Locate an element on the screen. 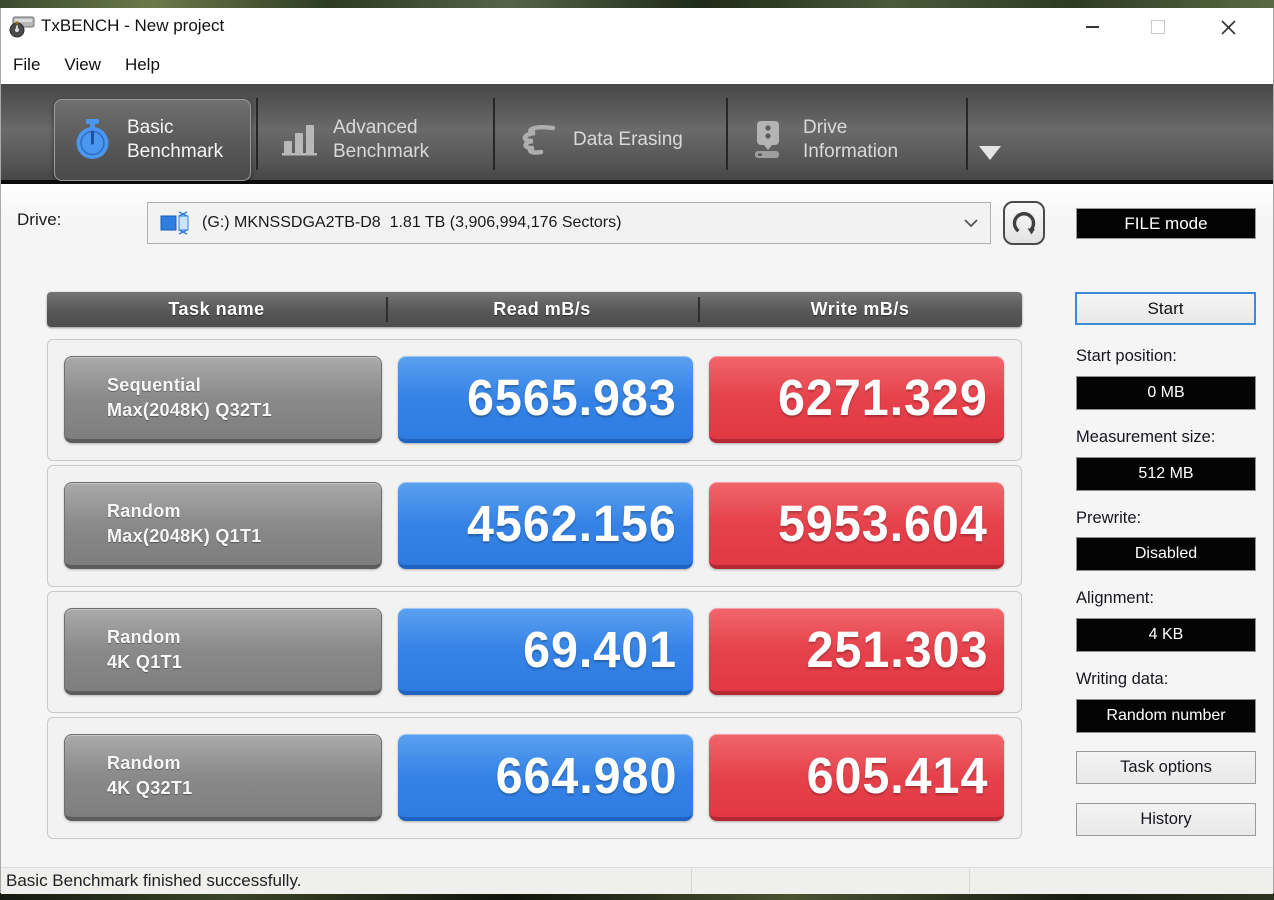  minimize-icon is located at coordinates (1092, 27).